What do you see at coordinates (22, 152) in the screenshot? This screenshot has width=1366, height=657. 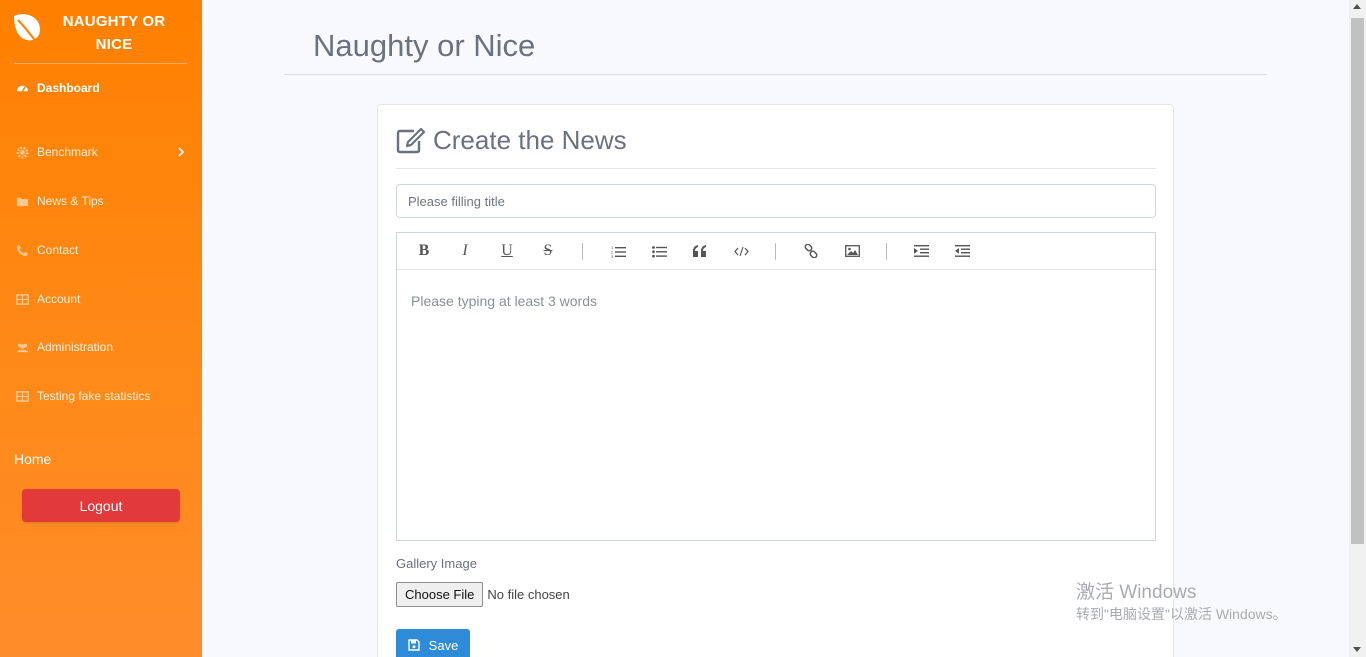 I see `gear-icon` at bounding box center [22, 152].